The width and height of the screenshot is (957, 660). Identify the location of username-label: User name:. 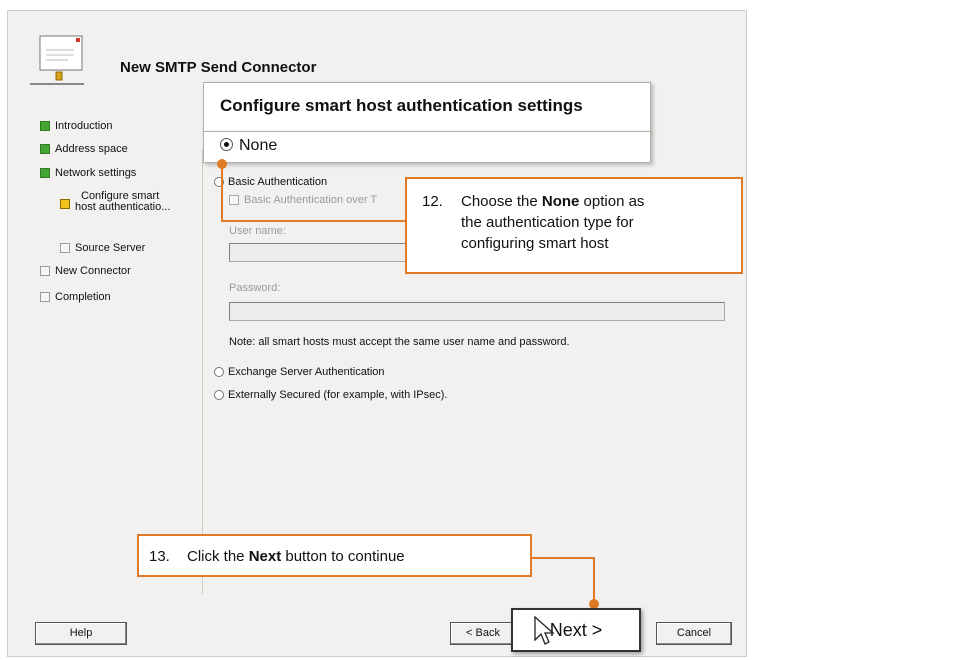
(257, 231).